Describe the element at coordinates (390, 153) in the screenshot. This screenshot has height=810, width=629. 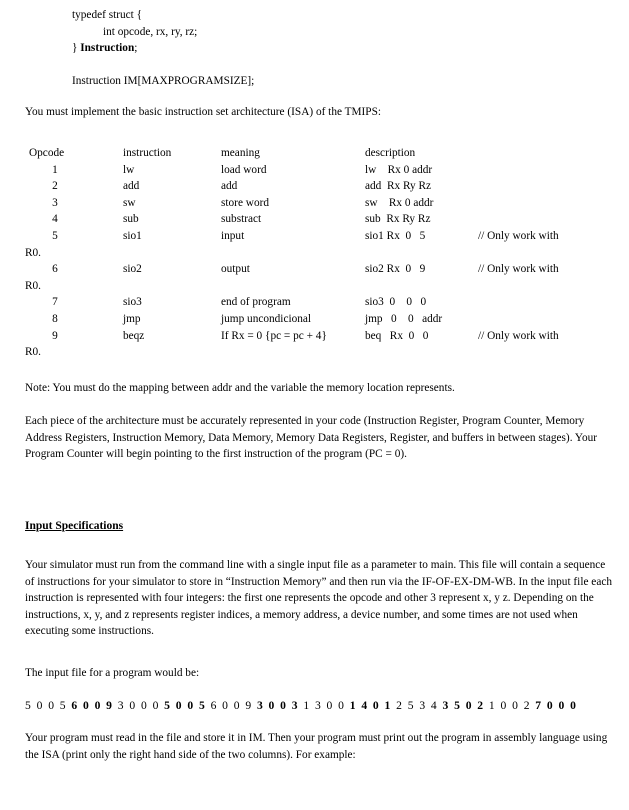
I see `isa-header-description: description` at that location.